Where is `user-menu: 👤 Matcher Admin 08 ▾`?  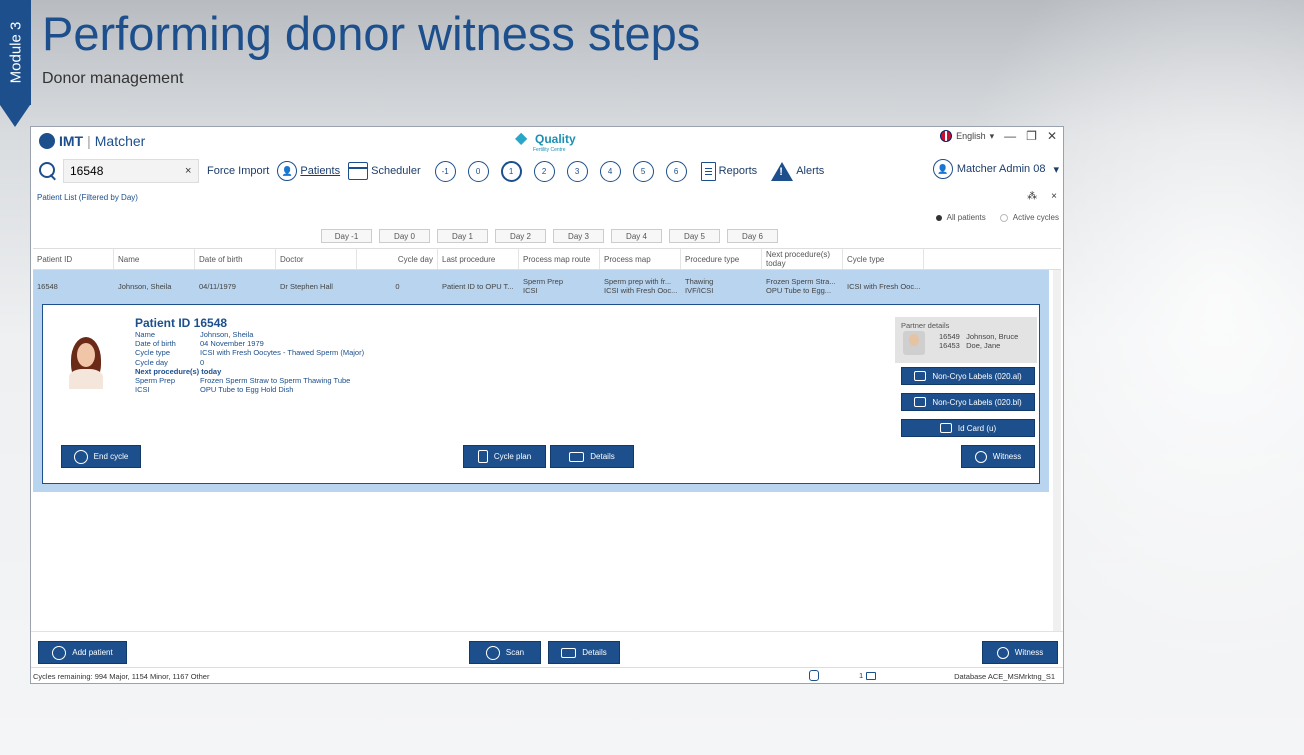 user-menu: 👤 Matcher Admin 08 ▾ is located at coordinates (995, 169).